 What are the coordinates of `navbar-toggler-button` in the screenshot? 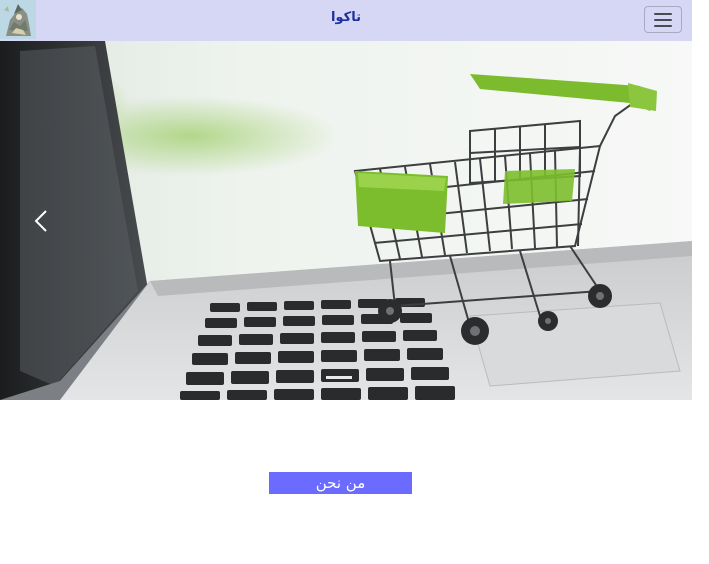 It's located at (663, 19).